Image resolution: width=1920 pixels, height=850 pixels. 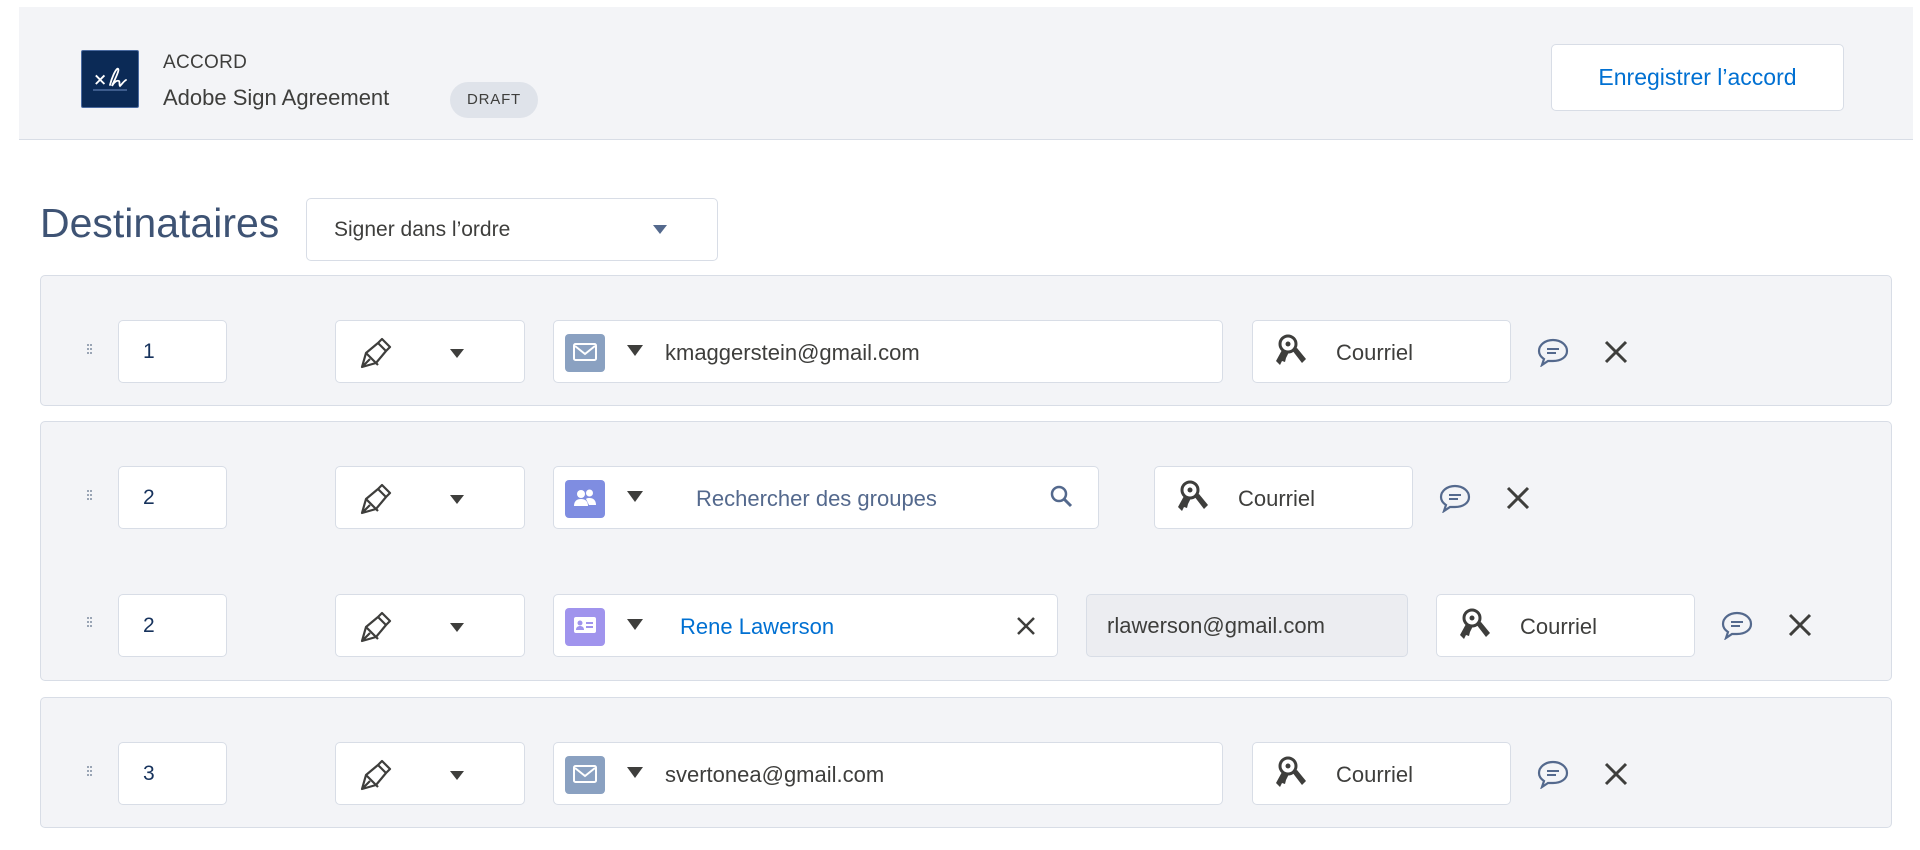 What do you see at coordinates (205, 62) in the screenshot?
I see `object-type-label: ACCORD` at bounding box center [205, 62].